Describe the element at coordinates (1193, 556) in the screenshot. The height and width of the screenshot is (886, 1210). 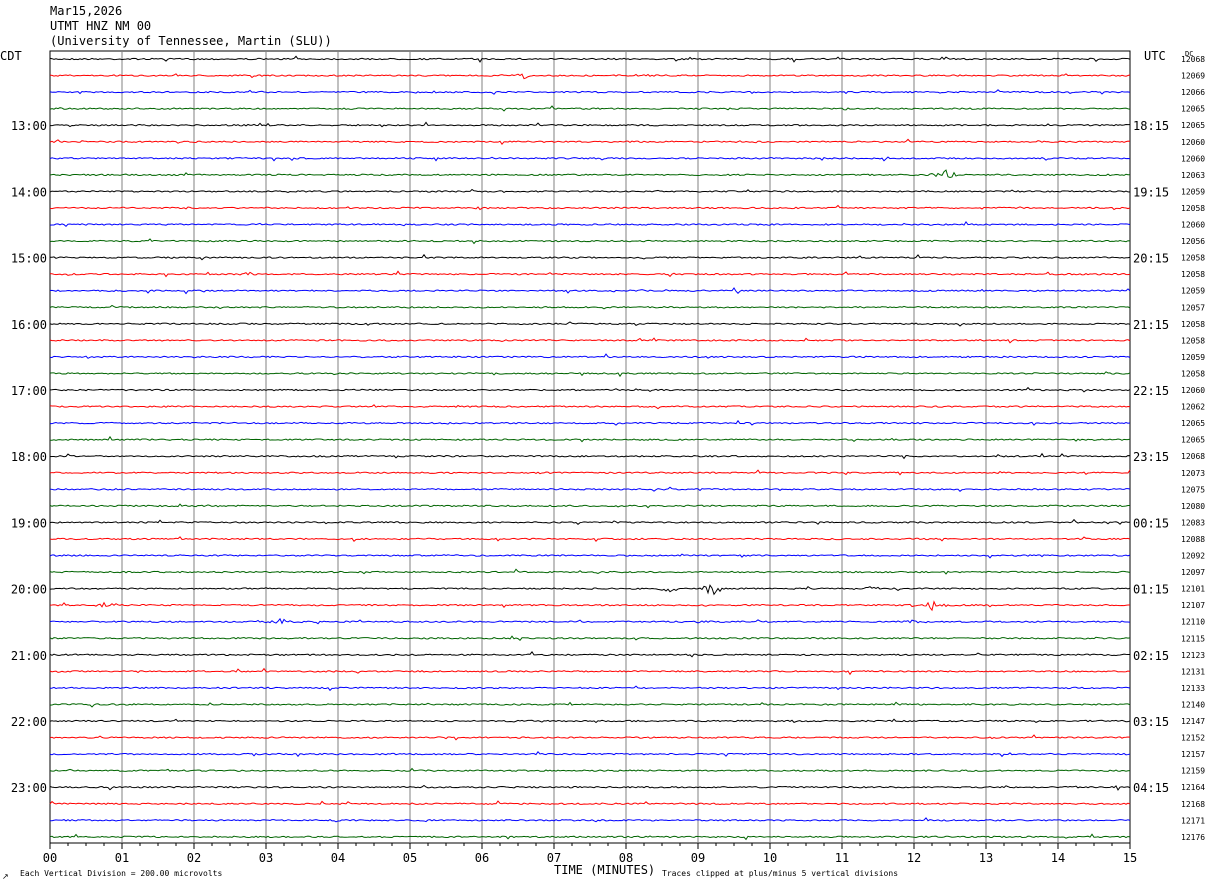
I see `dc-value-label: 12092` at that location.